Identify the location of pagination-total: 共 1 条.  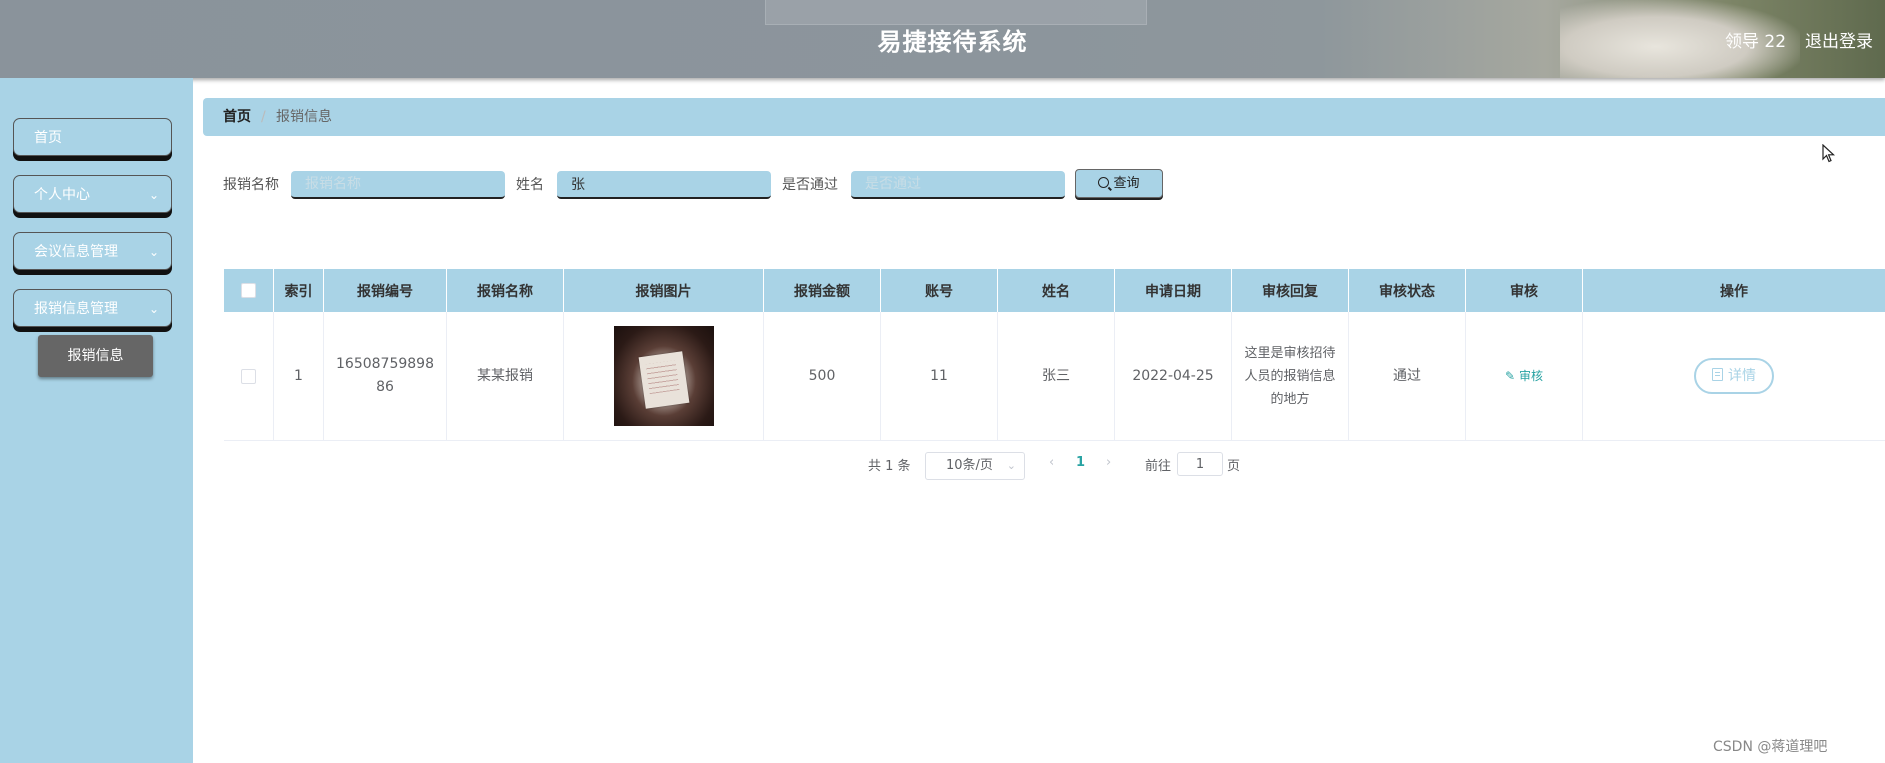
(889, 466).